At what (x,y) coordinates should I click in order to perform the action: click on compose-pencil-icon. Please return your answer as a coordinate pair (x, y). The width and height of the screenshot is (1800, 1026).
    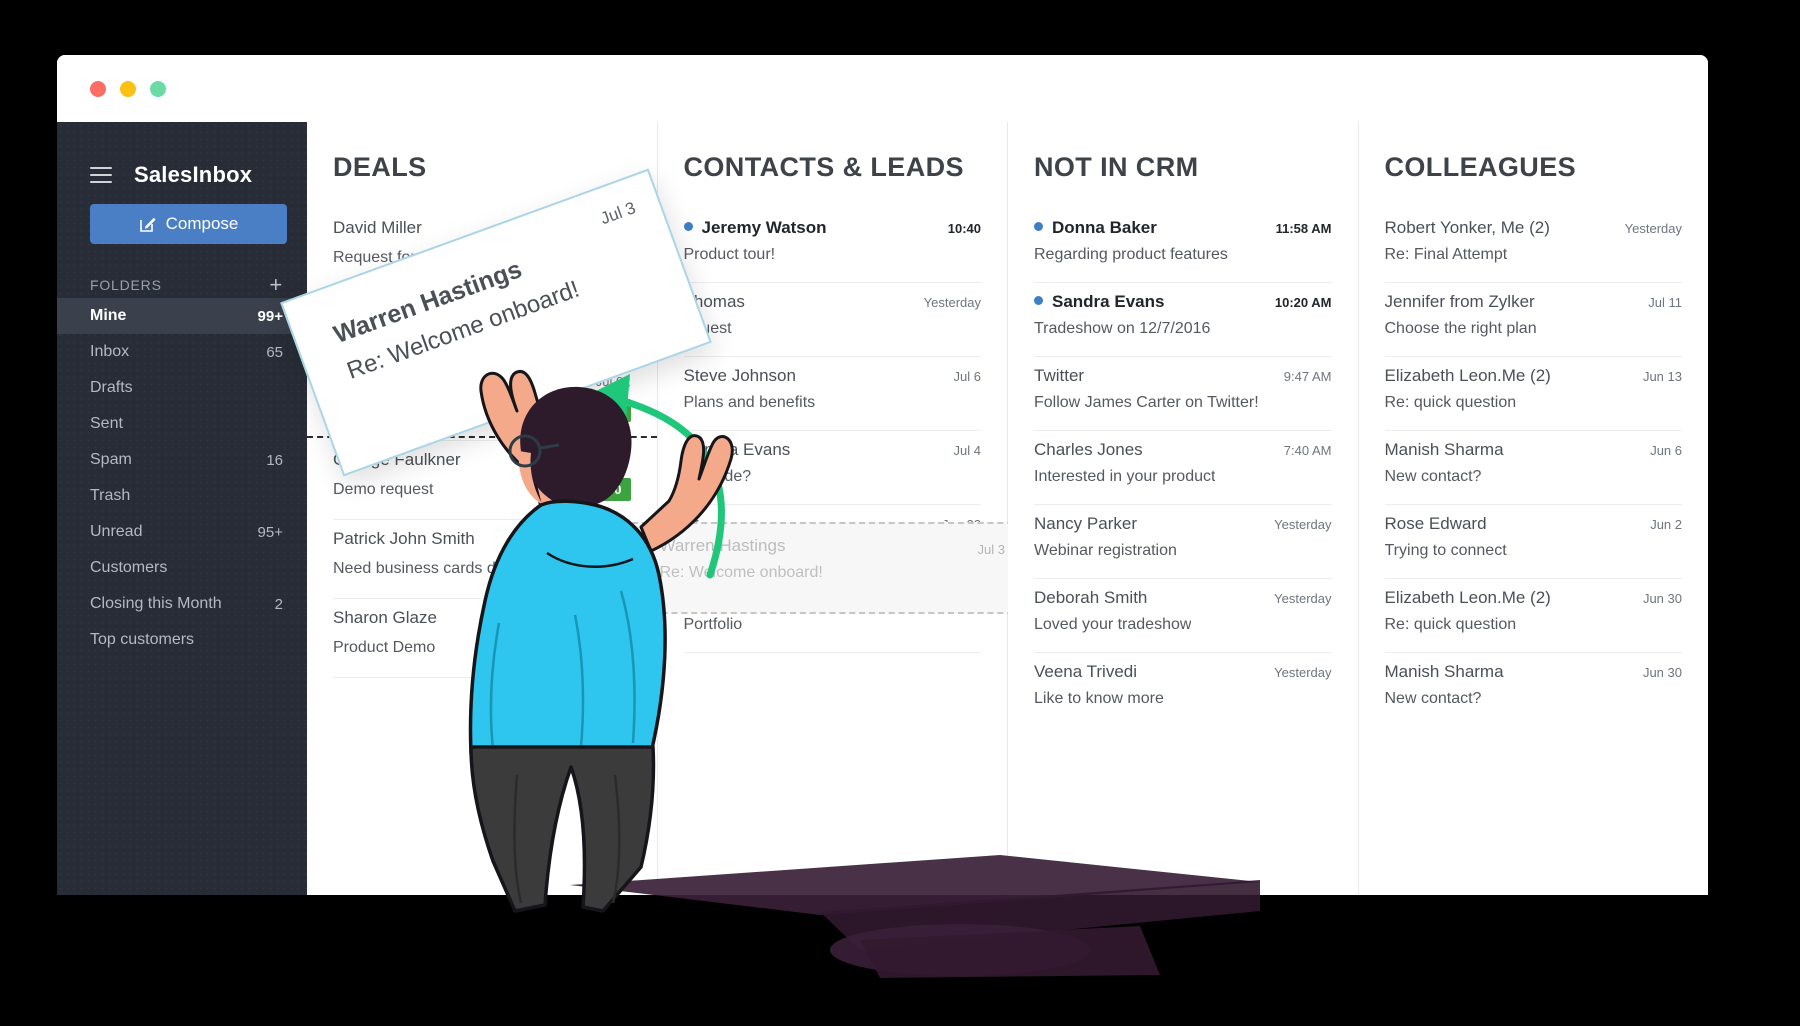
    Looking at the image, I should click on (148, 224).